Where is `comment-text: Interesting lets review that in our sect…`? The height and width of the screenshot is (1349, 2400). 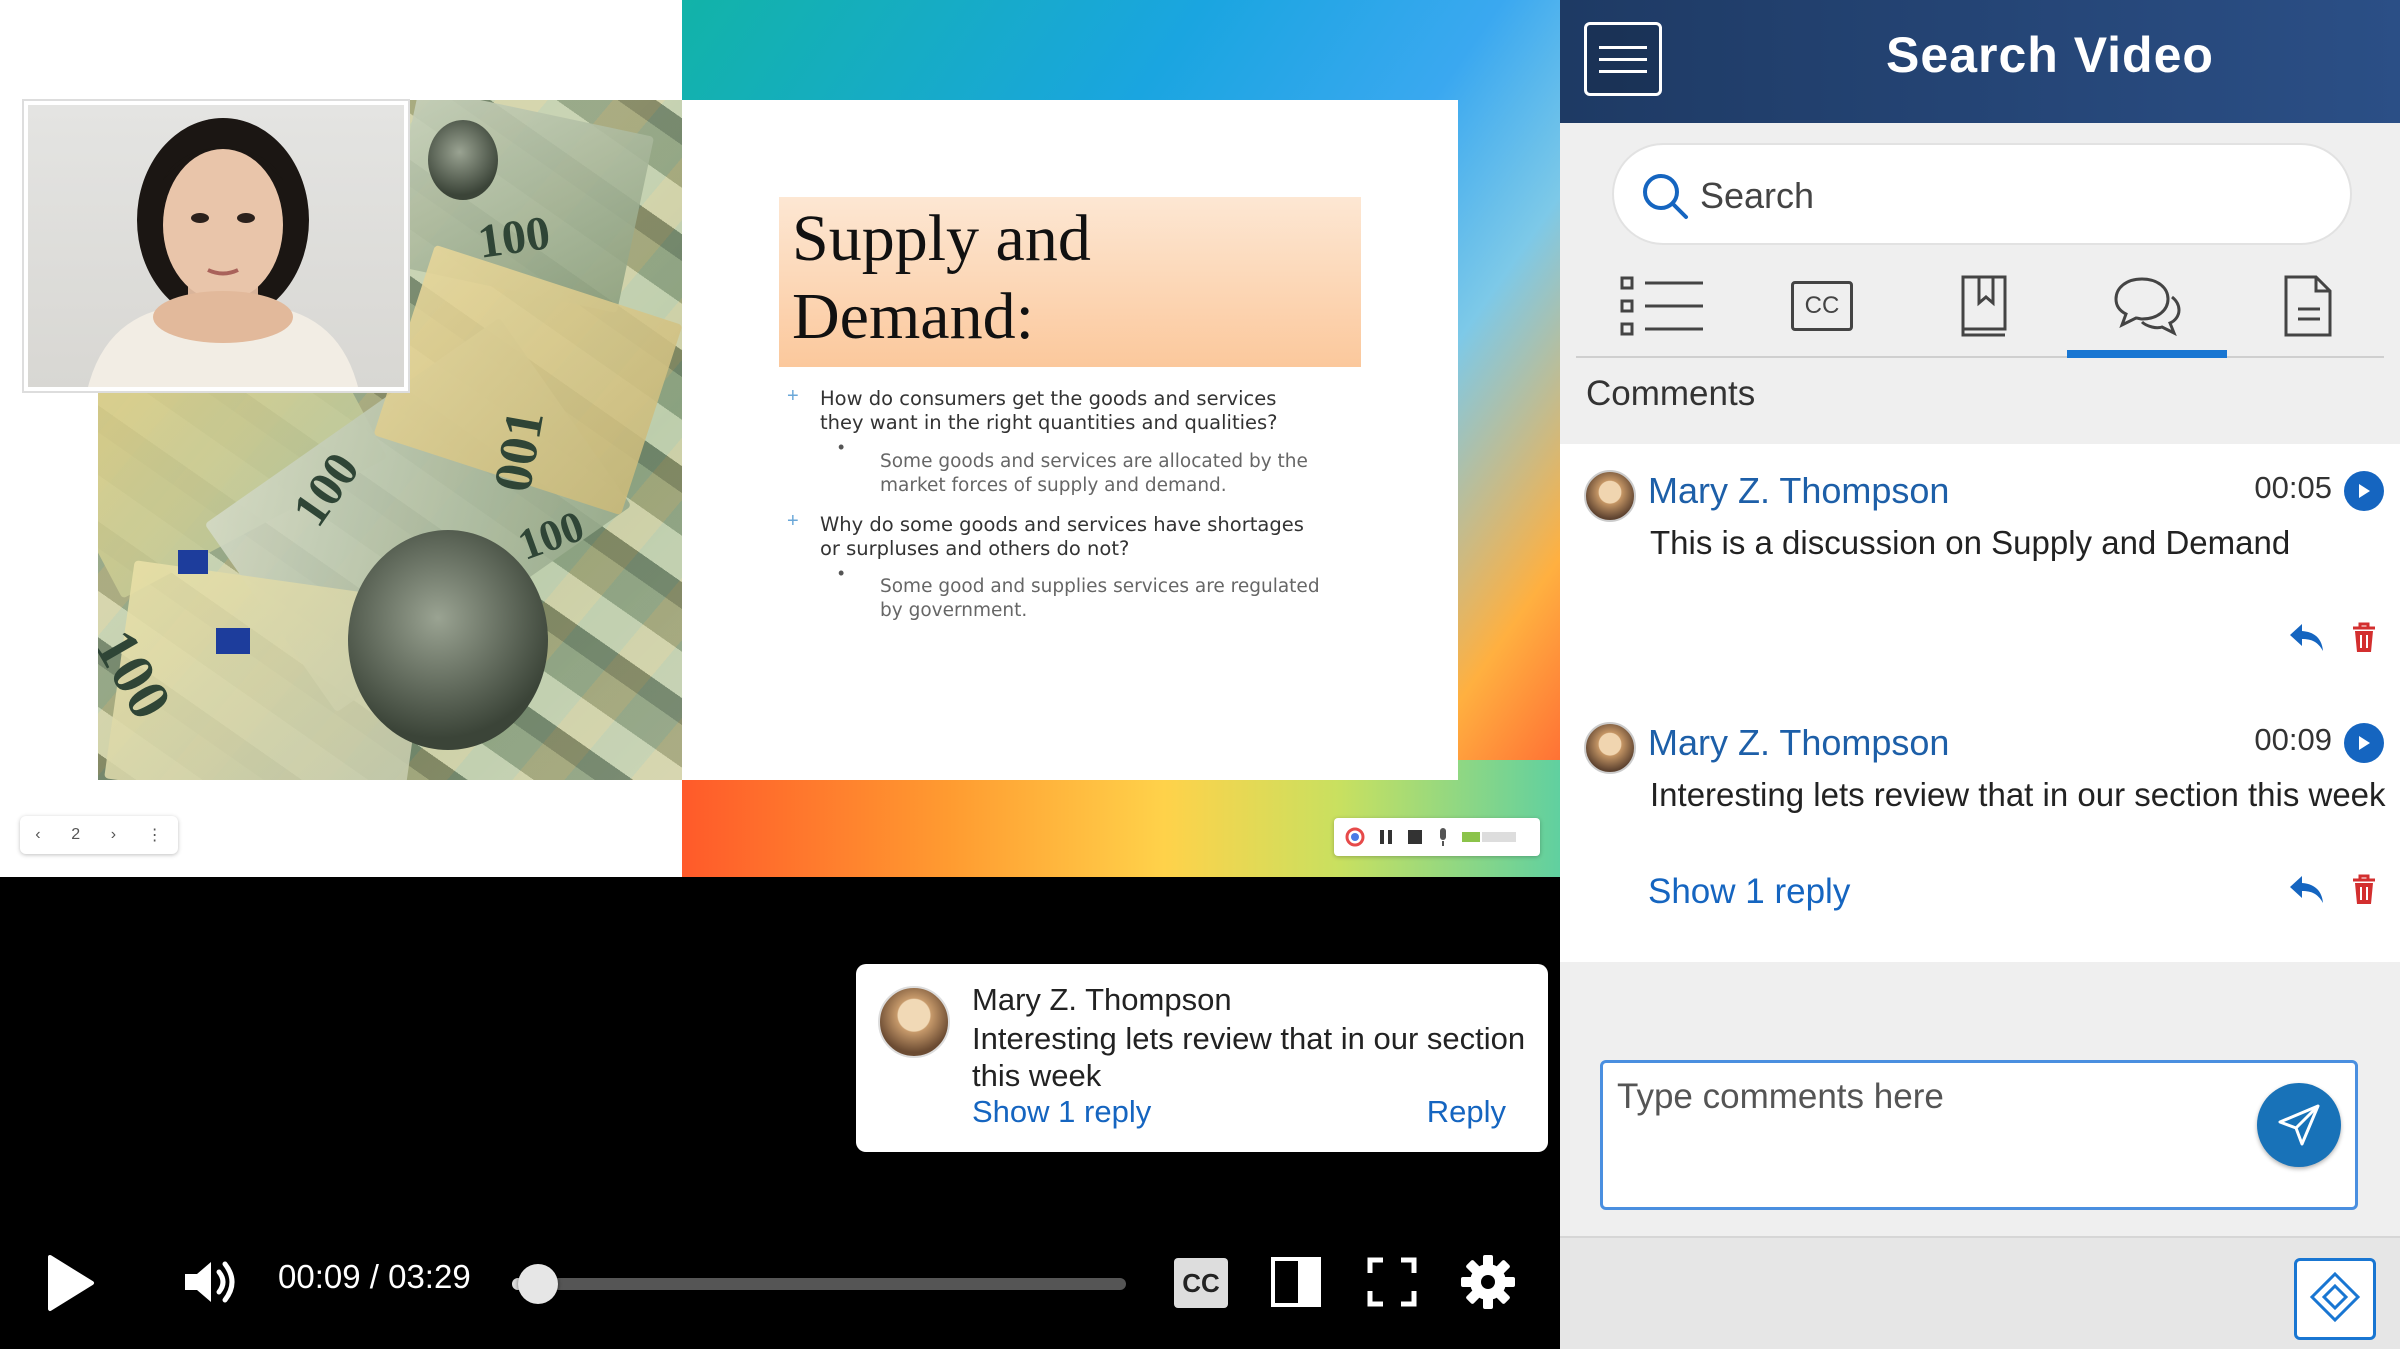 comment-text: Interesting lets review that in our sect… is located at coordinates (2018, 794).